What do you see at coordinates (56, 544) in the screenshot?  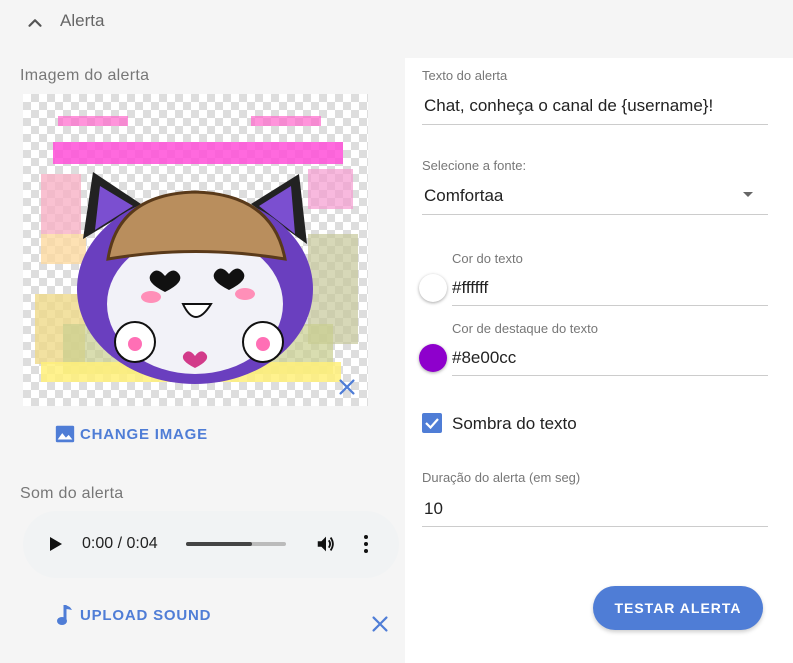 I see `play-icon` at bounding box center [56, 544].